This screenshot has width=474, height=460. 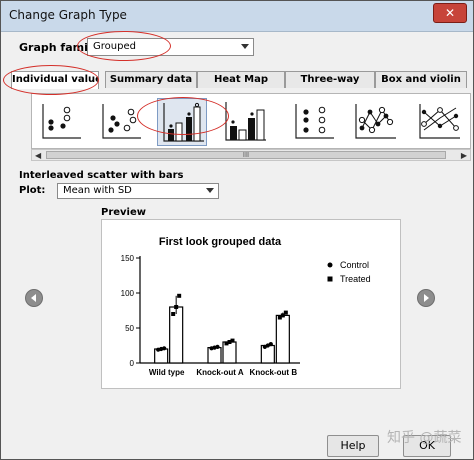 What do you see at coordinates (132, 363) in the screenshot?
I see `y-tick-label: 0` at bounding box center [132, 363].